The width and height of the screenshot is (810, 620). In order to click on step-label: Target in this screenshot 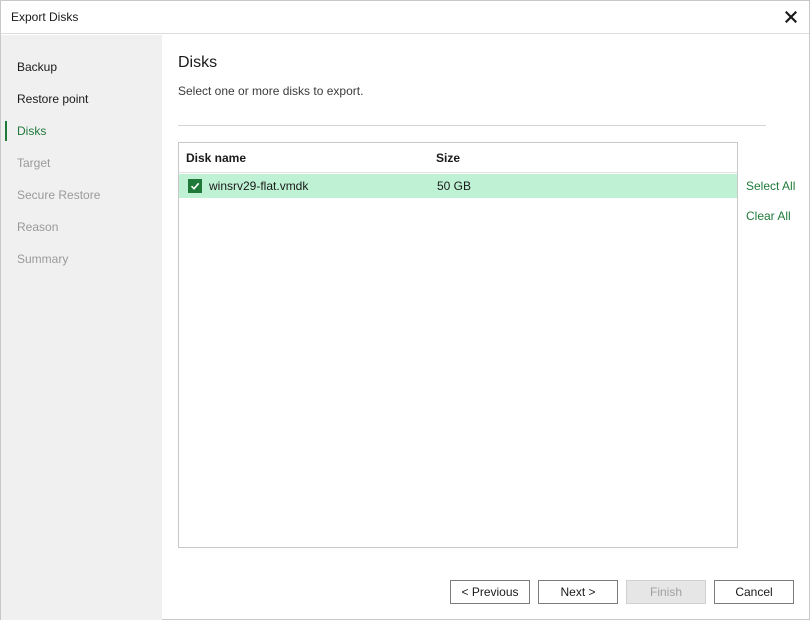, I will do `click(34, 163)`.